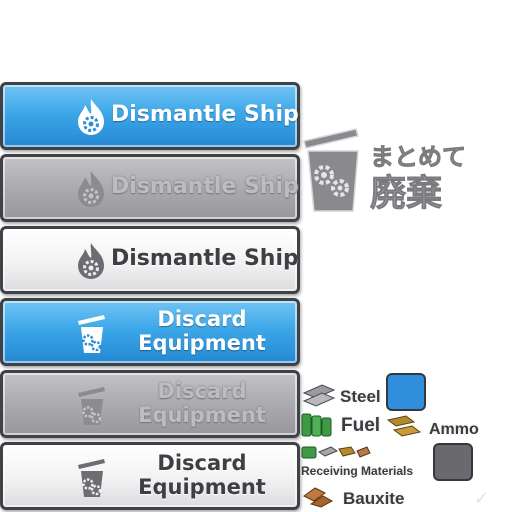 The height and width of the screenshot is (512, 512). What do you see at coordinates (361, 425) in the screenshot?
I see `fuel-label: Fuel` at bounding box center [361, 425].